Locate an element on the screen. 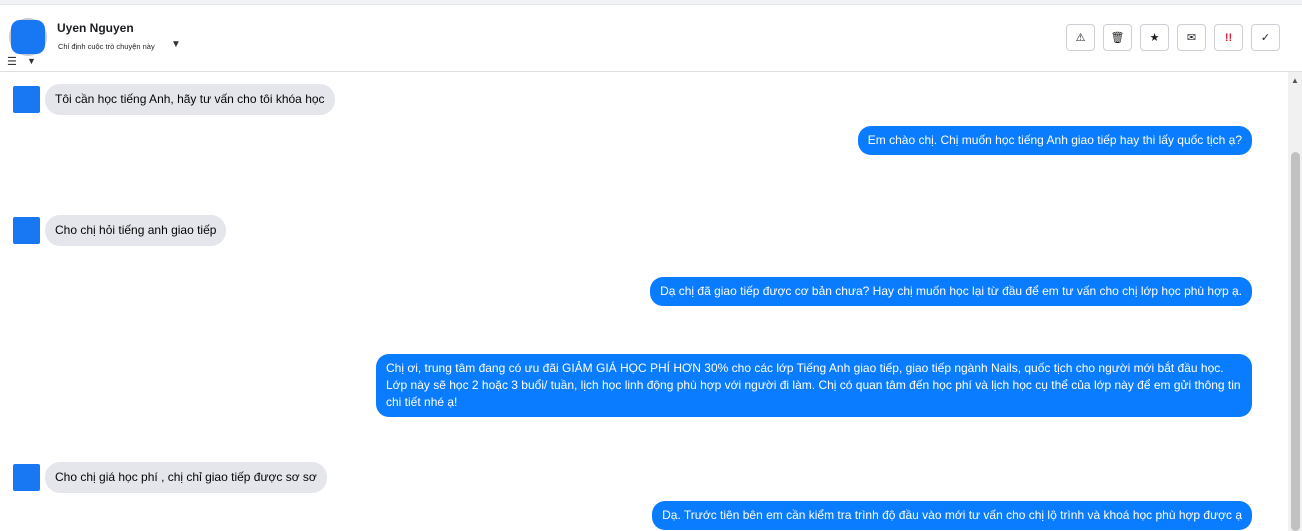 This screenshot has height=531, width=1302. spam-button: !! is located at coordinates (1228, 37).